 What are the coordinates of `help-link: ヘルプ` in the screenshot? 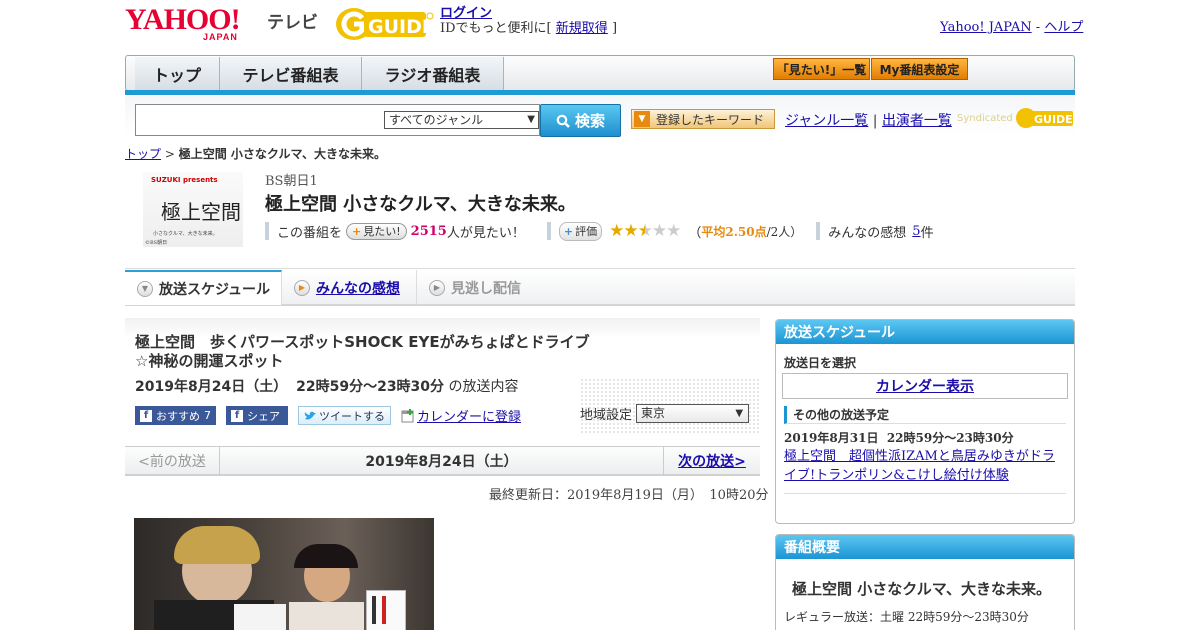 It's located at (1063, 27).